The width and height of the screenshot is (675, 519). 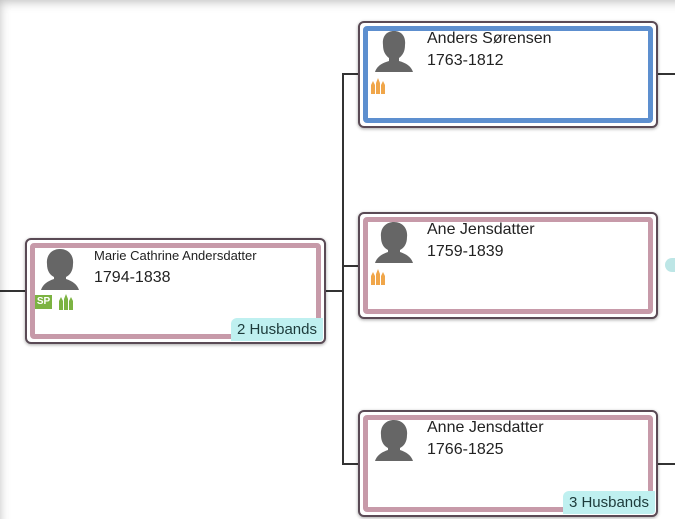 What do you see at coordinates (666, 464) in the screenshot?
I see `connector-other-right` at bounding box center [666, 464].